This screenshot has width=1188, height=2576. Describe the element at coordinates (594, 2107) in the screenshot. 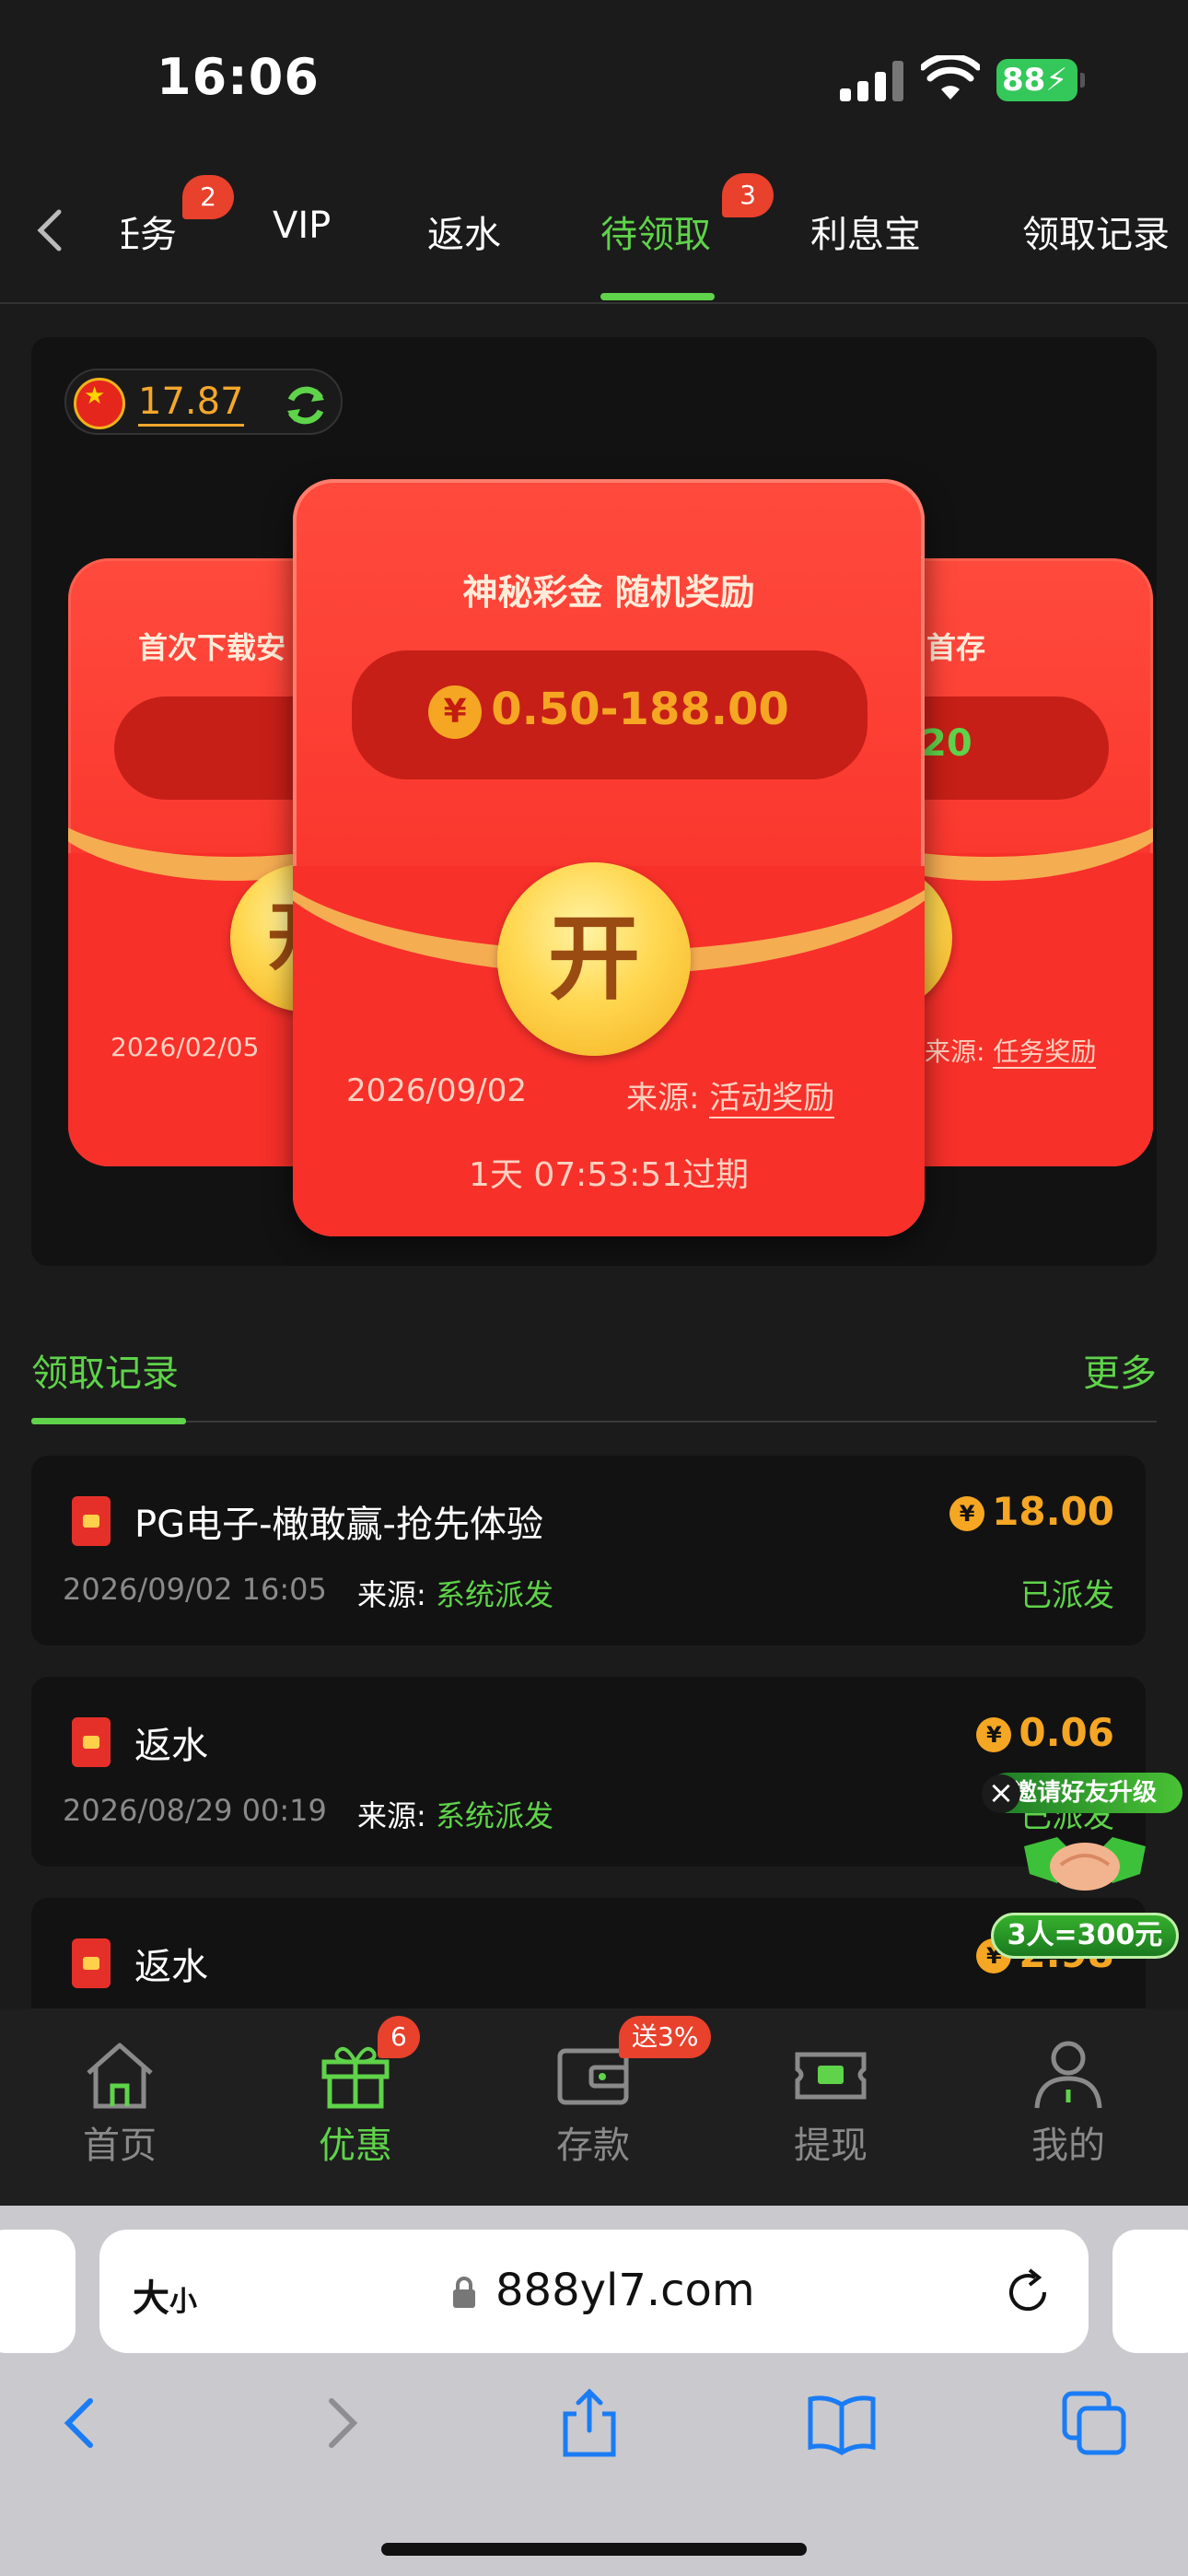

I see `bottom-navigation: 首页 优惠 6 存款 送3% 提现 我的` at that location.